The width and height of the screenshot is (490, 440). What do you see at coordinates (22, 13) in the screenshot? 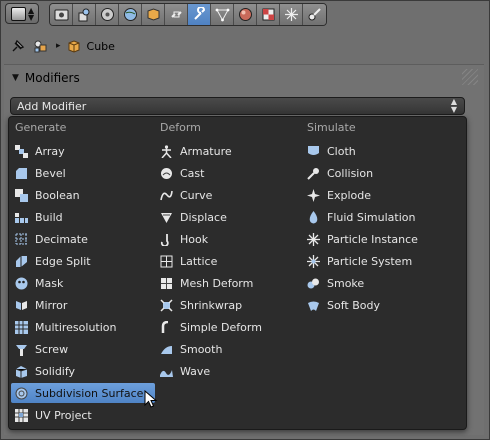
I see `editor-type-button: ▲ ▼` at bounding box center [22, 13].